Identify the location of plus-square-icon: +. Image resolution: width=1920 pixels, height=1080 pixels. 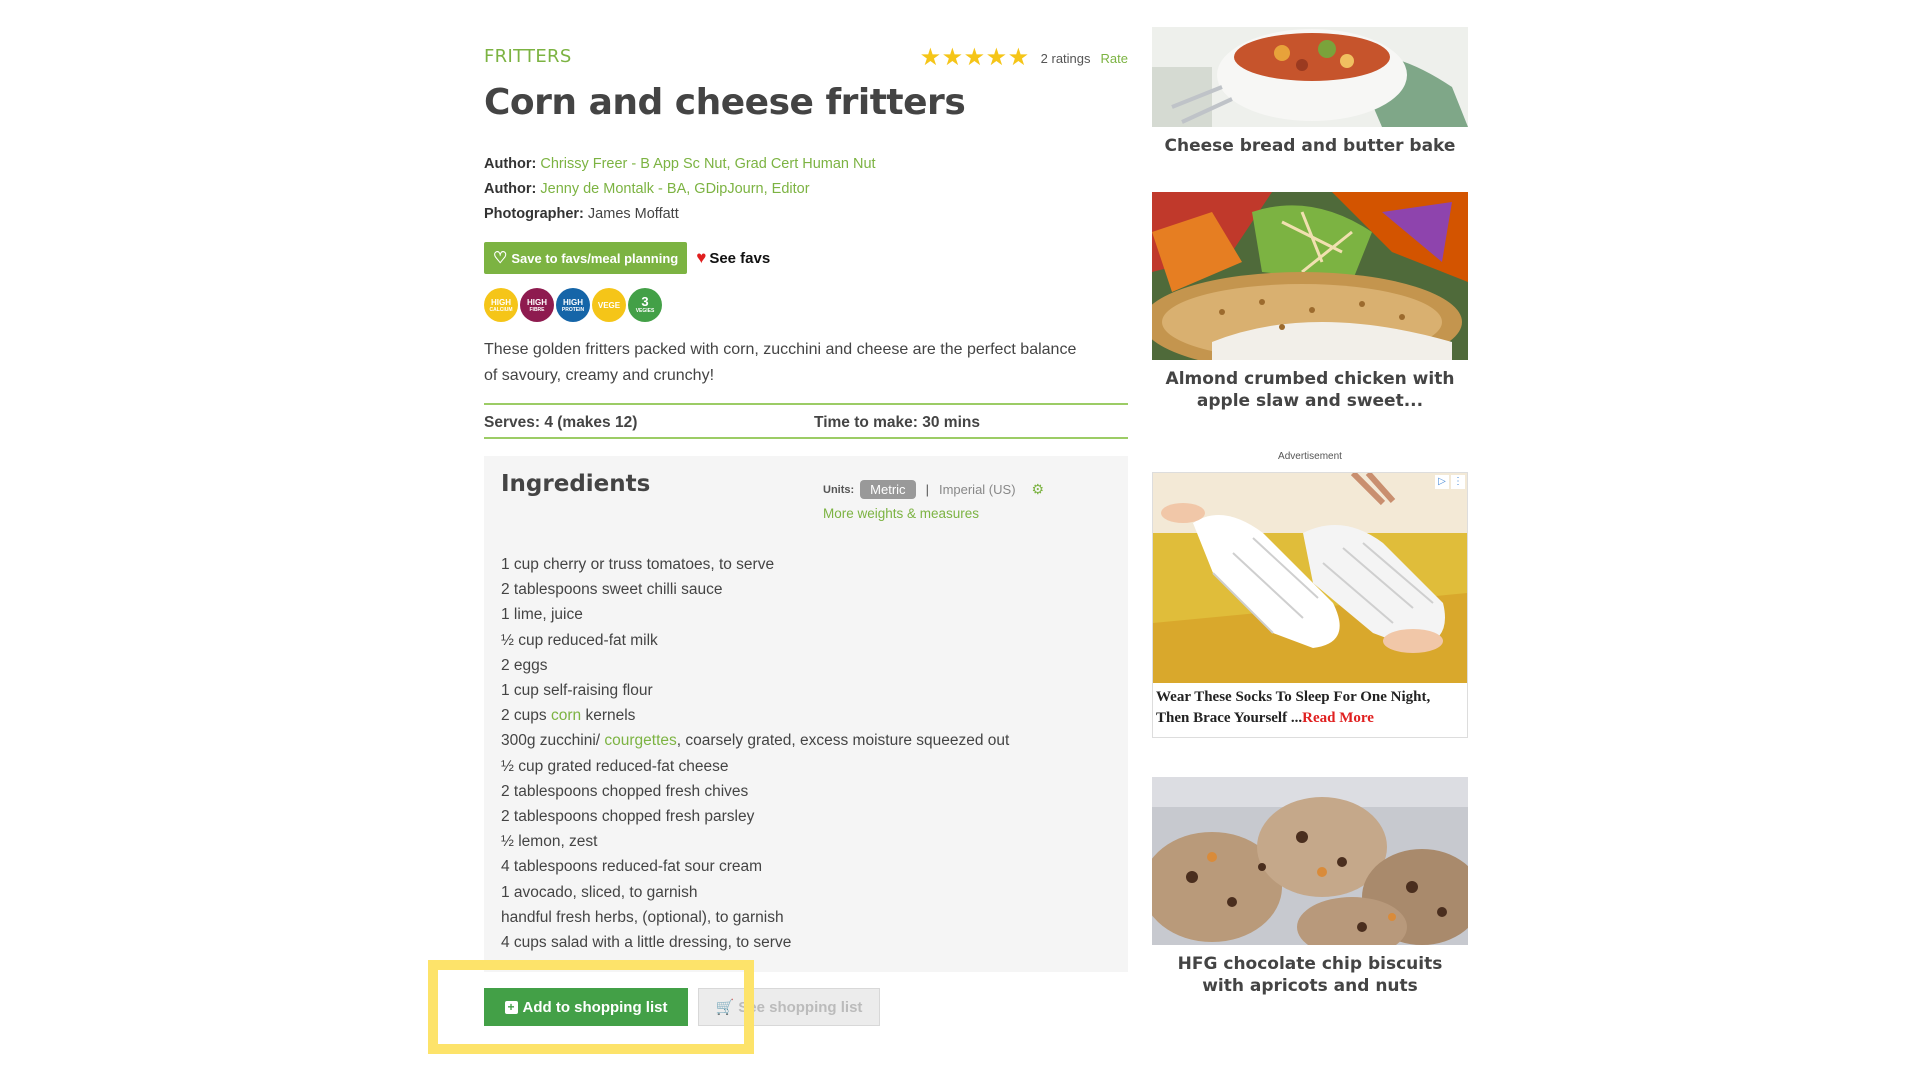
(511, 1007).